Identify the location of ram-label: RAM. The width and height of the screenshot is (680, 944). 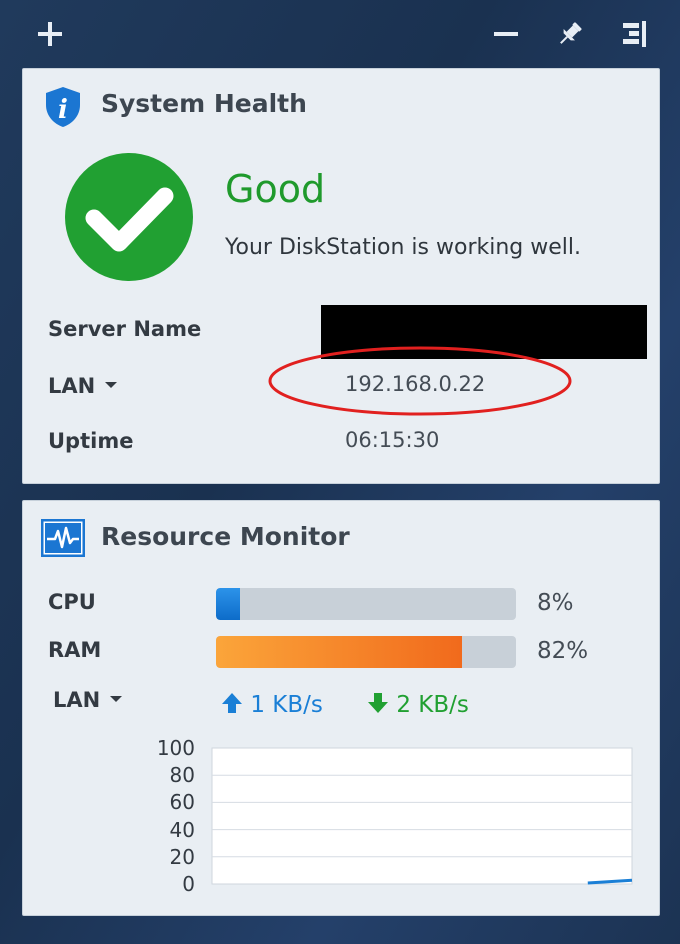
(75, 650).